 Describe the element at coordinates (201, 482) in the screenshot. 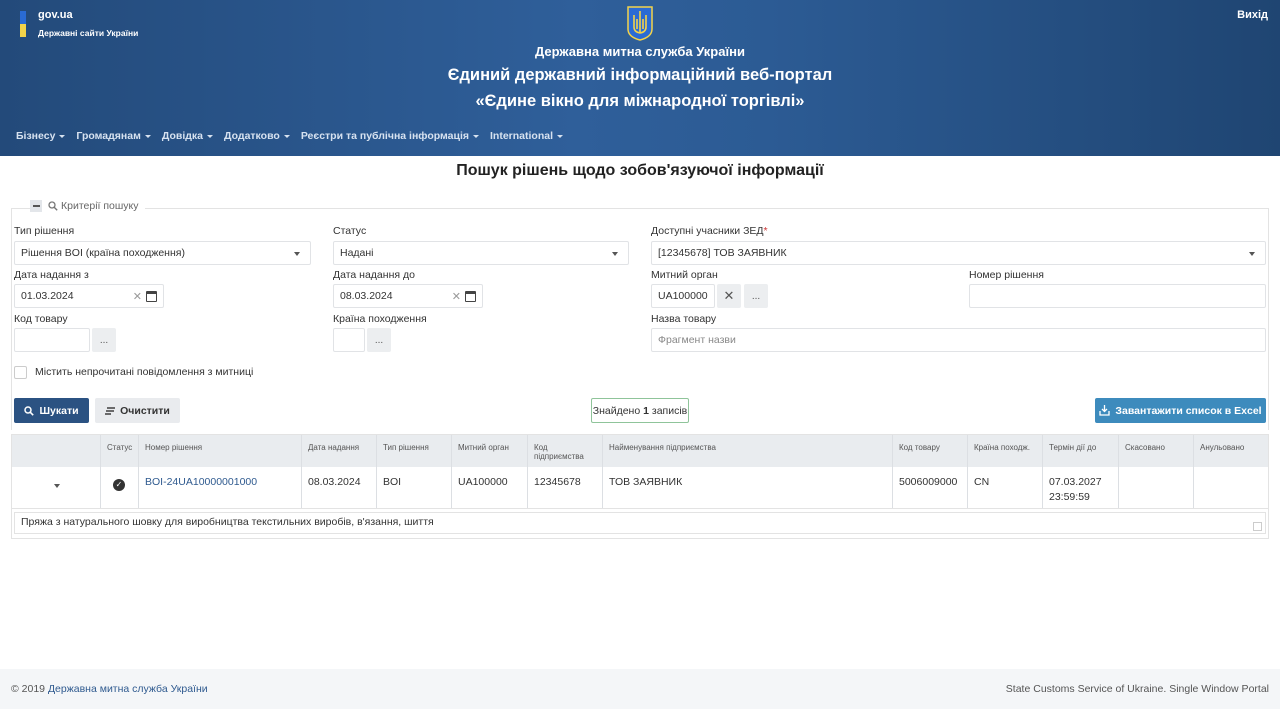

I see `decision-number-link: BOI-24UA10000001000` at that location.